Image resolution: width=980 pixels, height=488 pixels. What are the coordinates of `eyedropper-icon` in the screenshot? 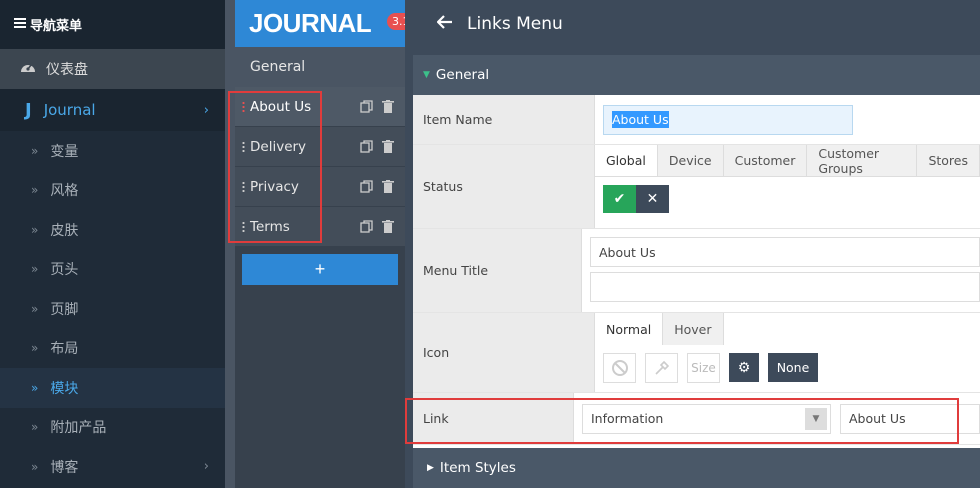 It's located at (661, 368).